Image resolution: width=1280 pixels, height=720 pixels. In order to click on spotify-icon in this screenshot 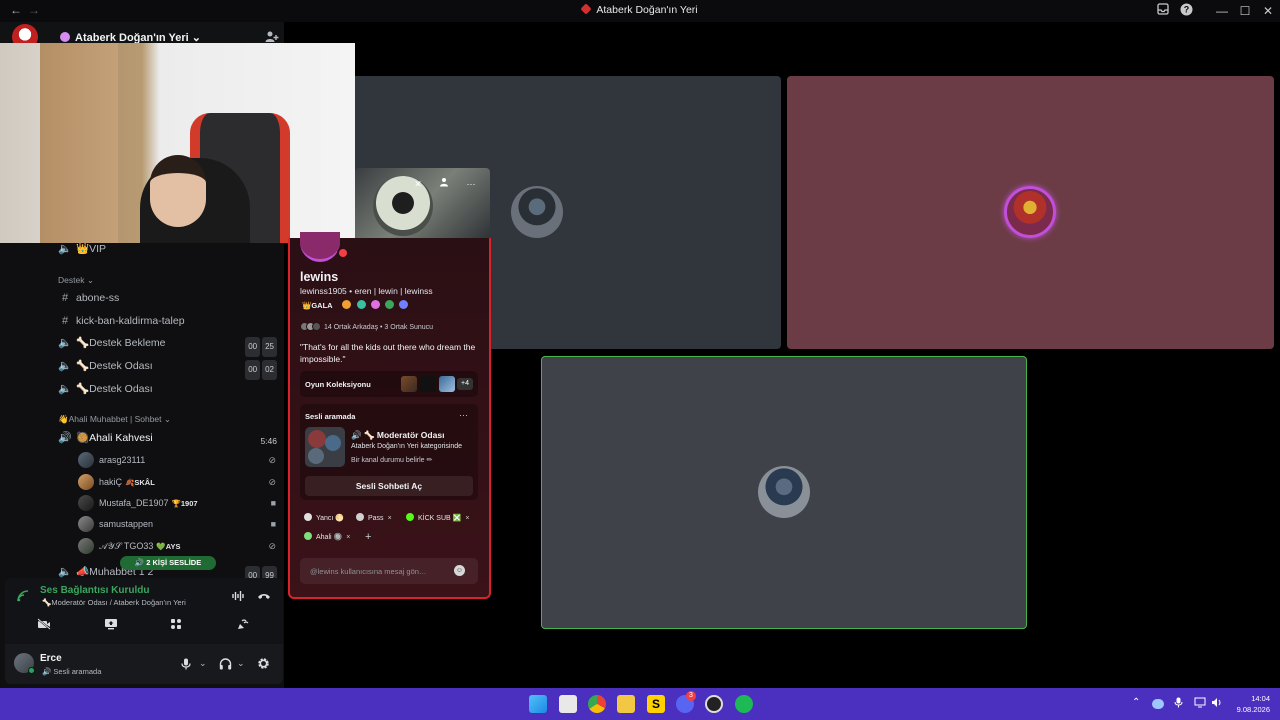, I will do `click(744, 704)`.